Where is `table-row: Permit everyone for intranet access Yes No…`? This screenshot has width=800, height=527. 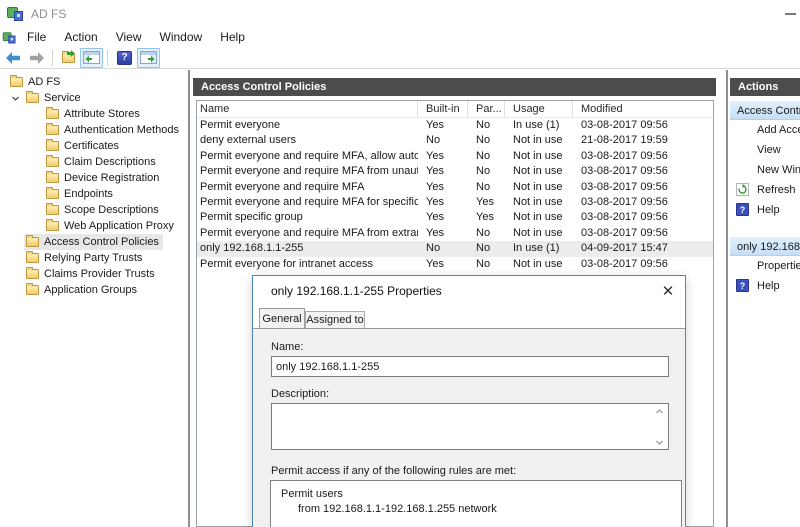
table-row: Permit everyone for intranet access Yes No… is located at coordinates (455, 264).